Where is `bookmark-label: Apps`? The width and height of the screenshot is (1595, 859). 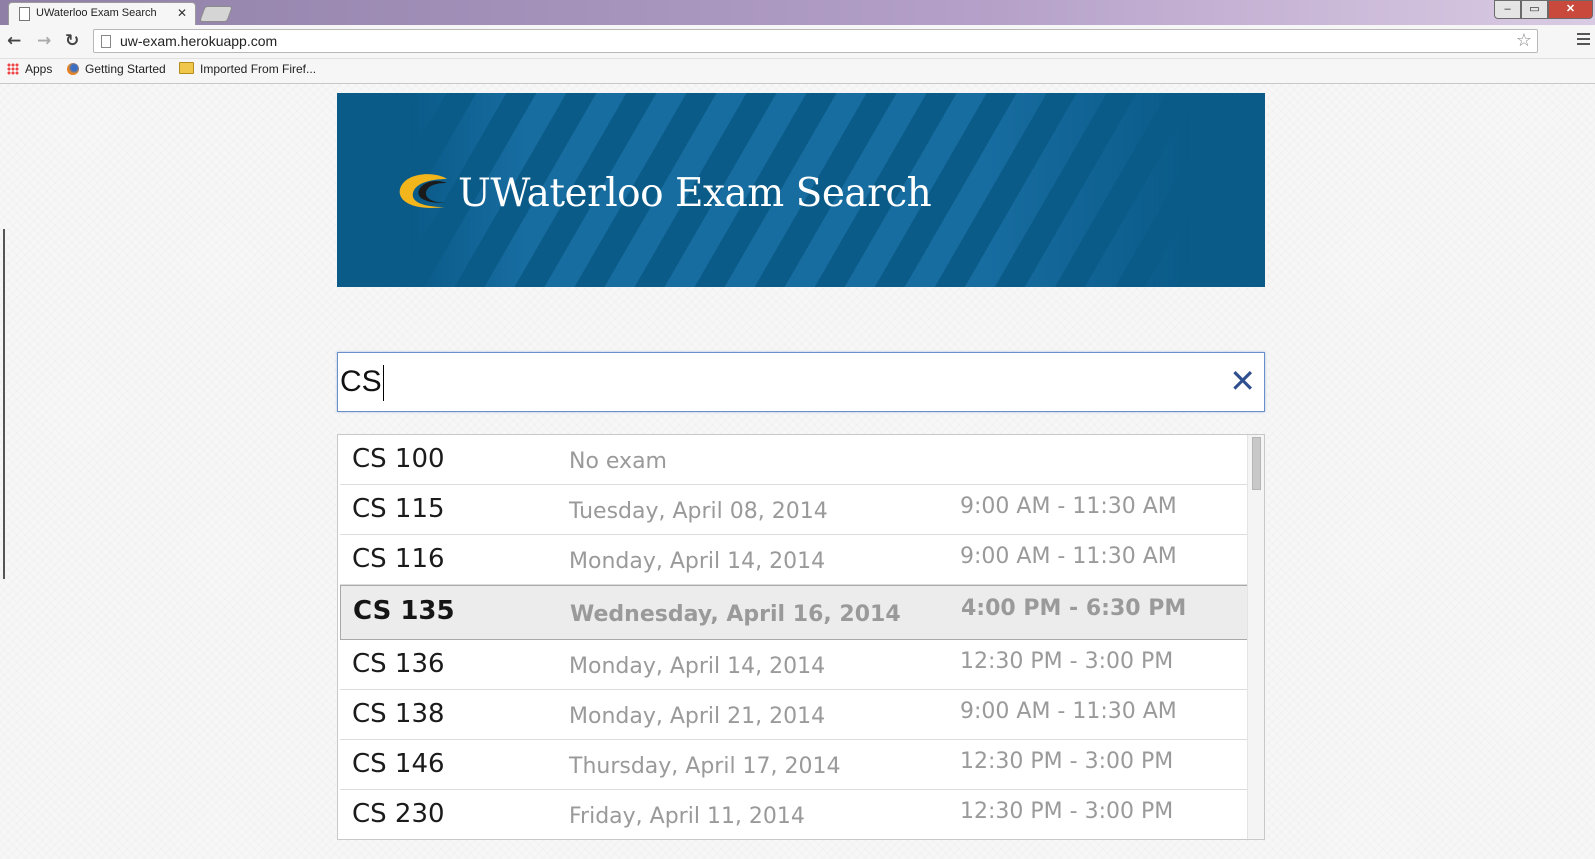 bookmark-label: Apps is located at coordinates (39, 69).